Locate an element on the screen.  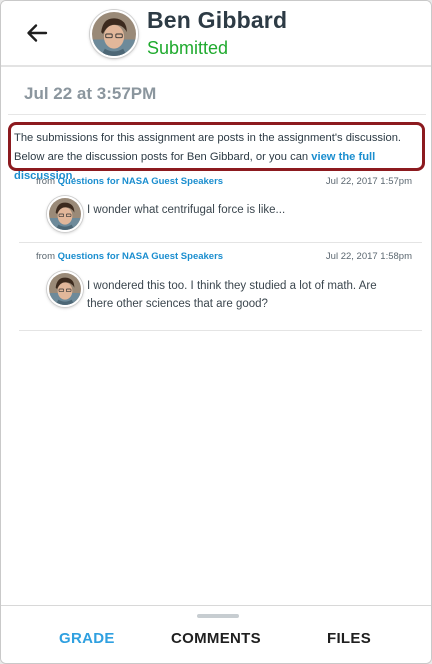
submission-status: Submitted is located at coordinates (188, 48).